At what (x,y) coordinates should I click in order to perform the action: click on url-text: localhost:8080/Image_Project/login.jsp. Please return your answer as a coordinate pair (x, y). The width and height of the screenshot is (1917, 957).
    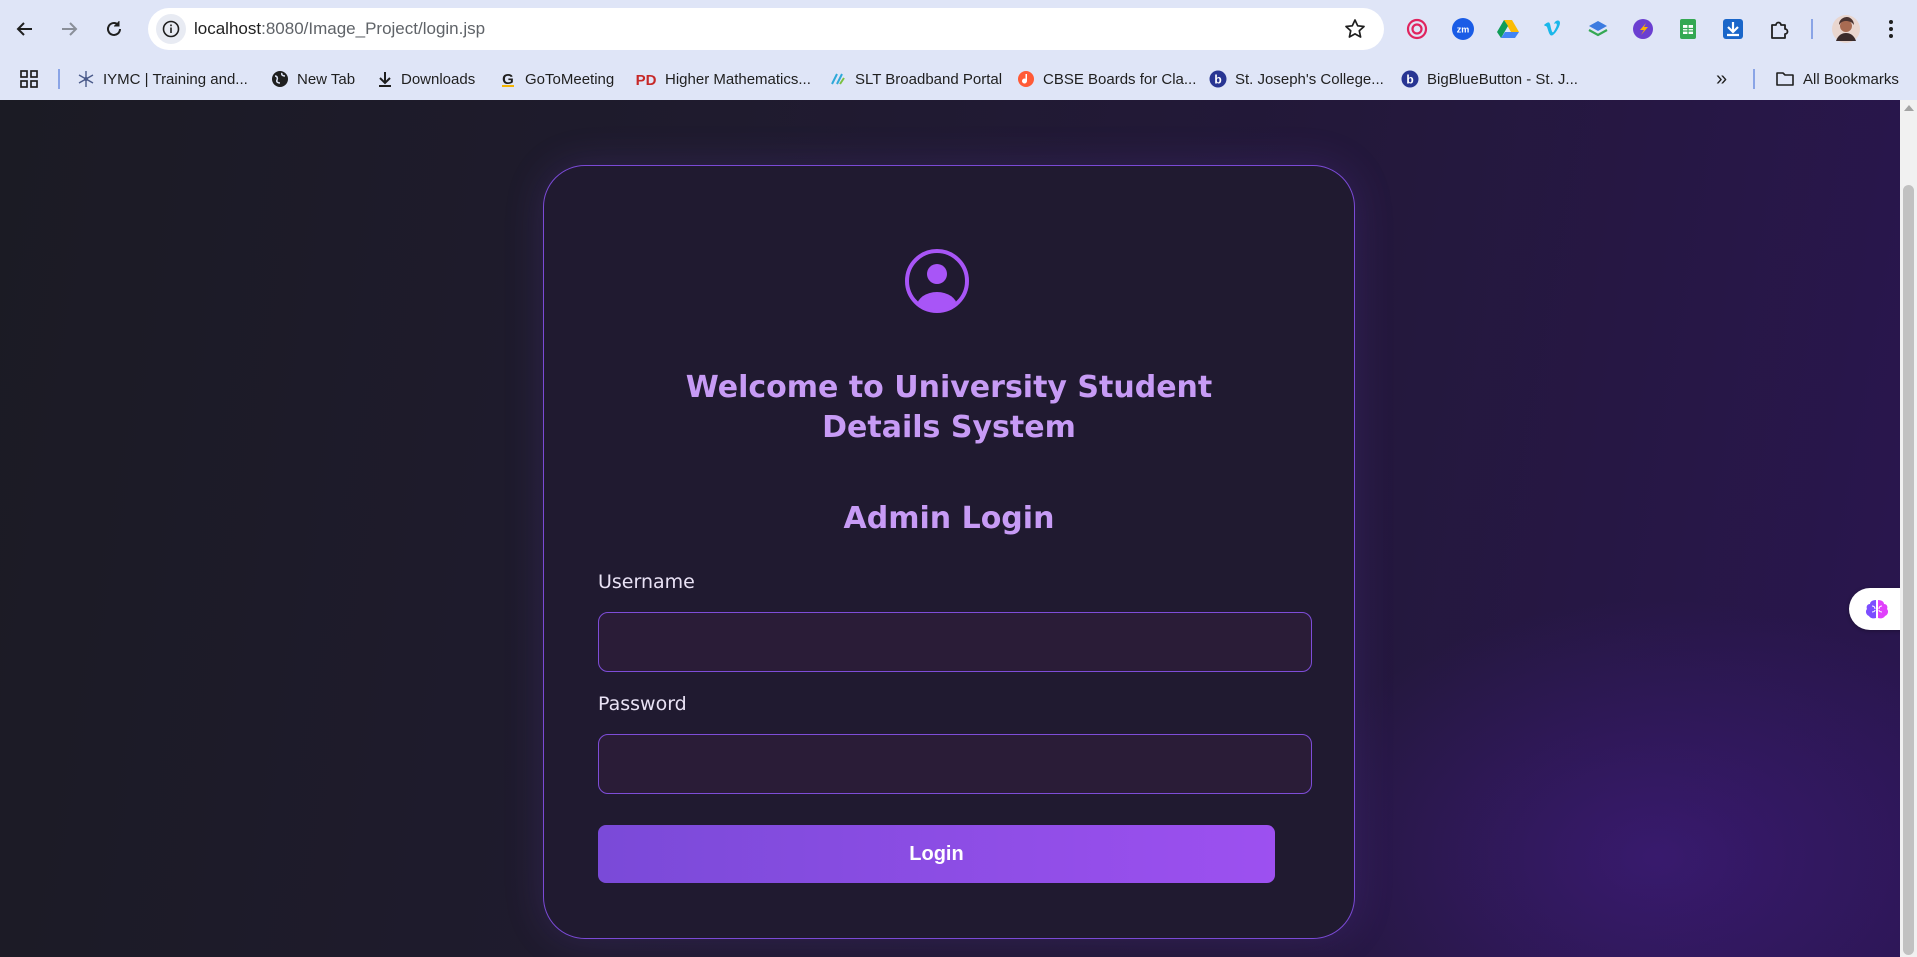
    Looking at the image, I should click on (339, 29).